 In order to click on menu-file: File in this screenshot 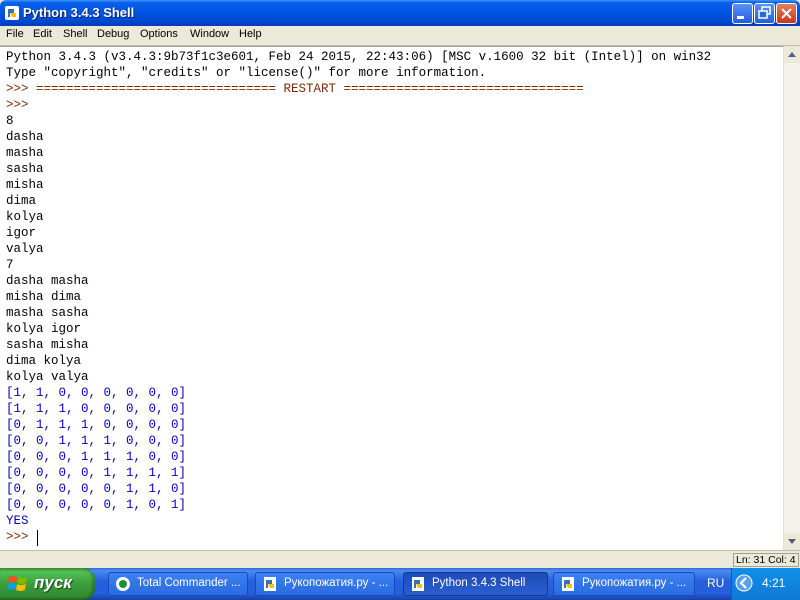, I will do `click(15, 34)`.